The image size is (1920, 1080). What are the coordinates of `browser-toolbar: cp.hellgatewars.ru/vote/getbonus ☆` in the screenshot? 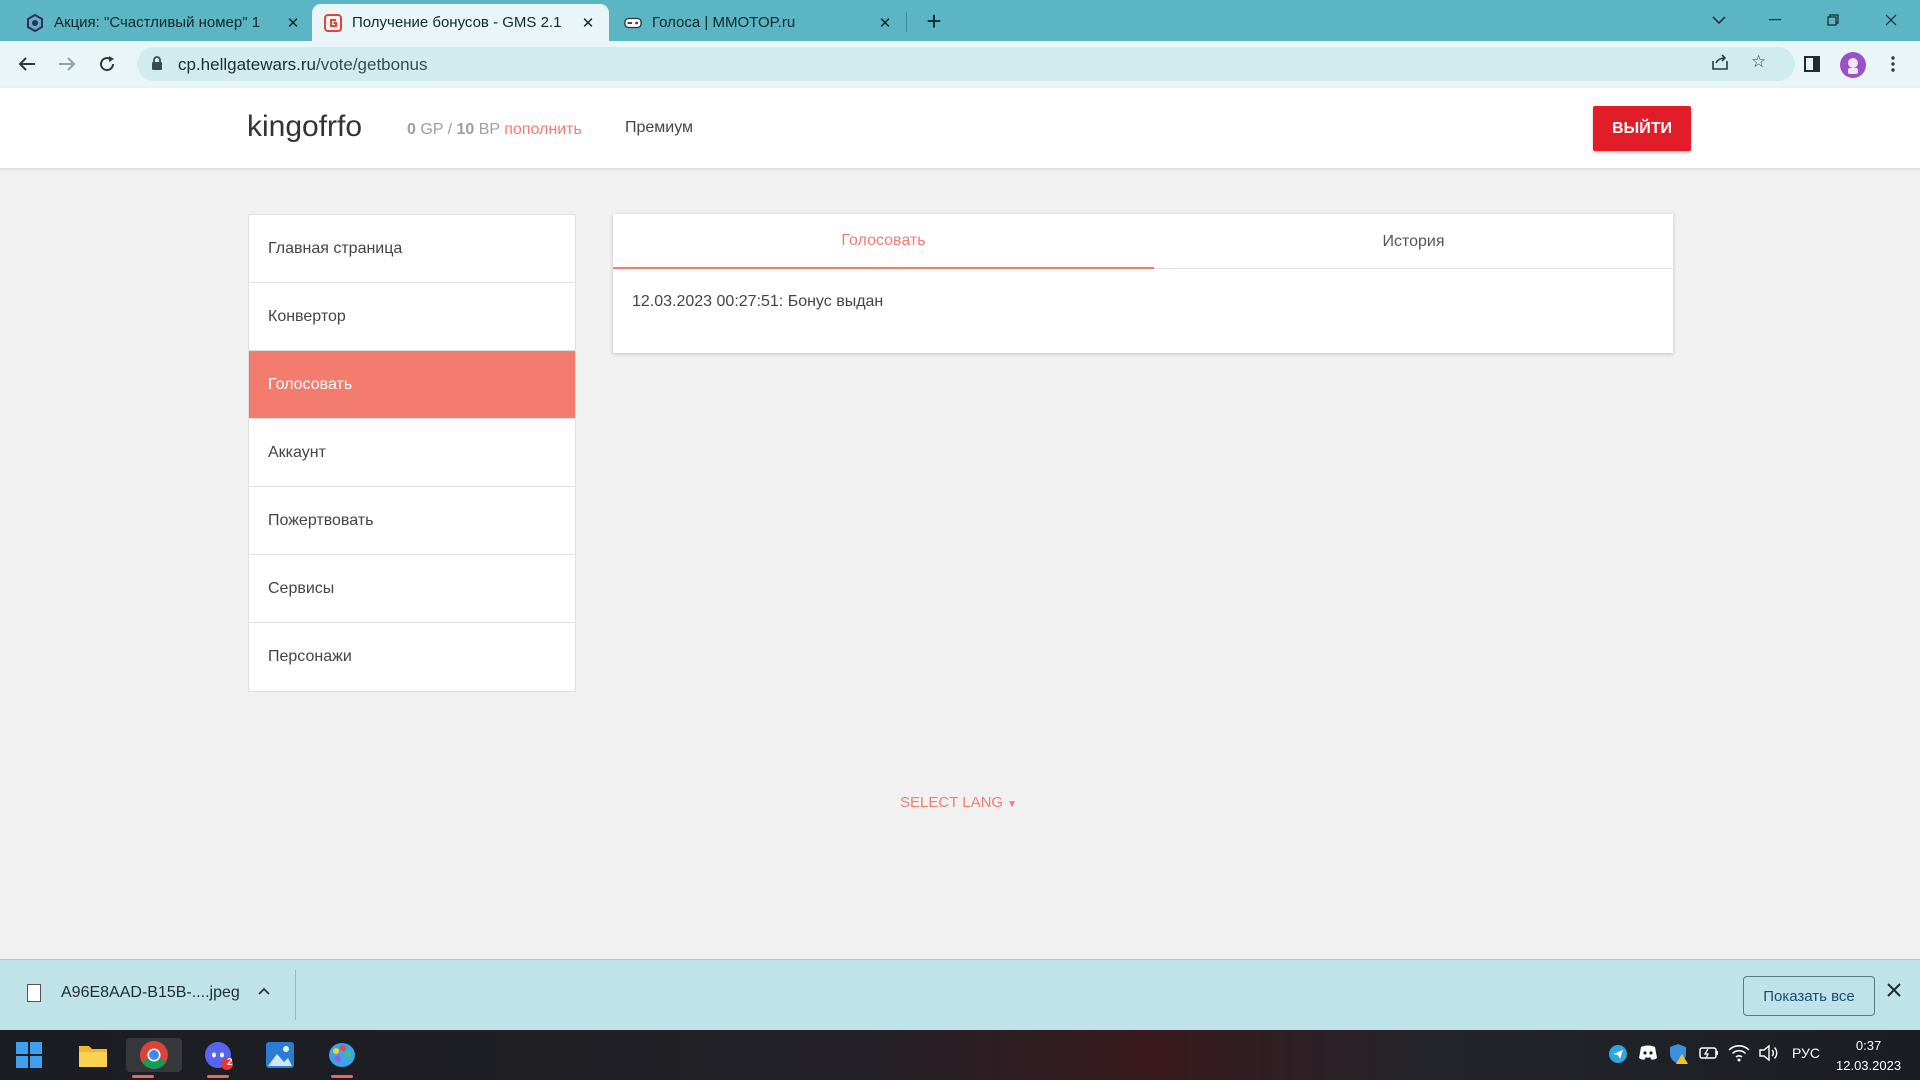 It's located at (960, 64).